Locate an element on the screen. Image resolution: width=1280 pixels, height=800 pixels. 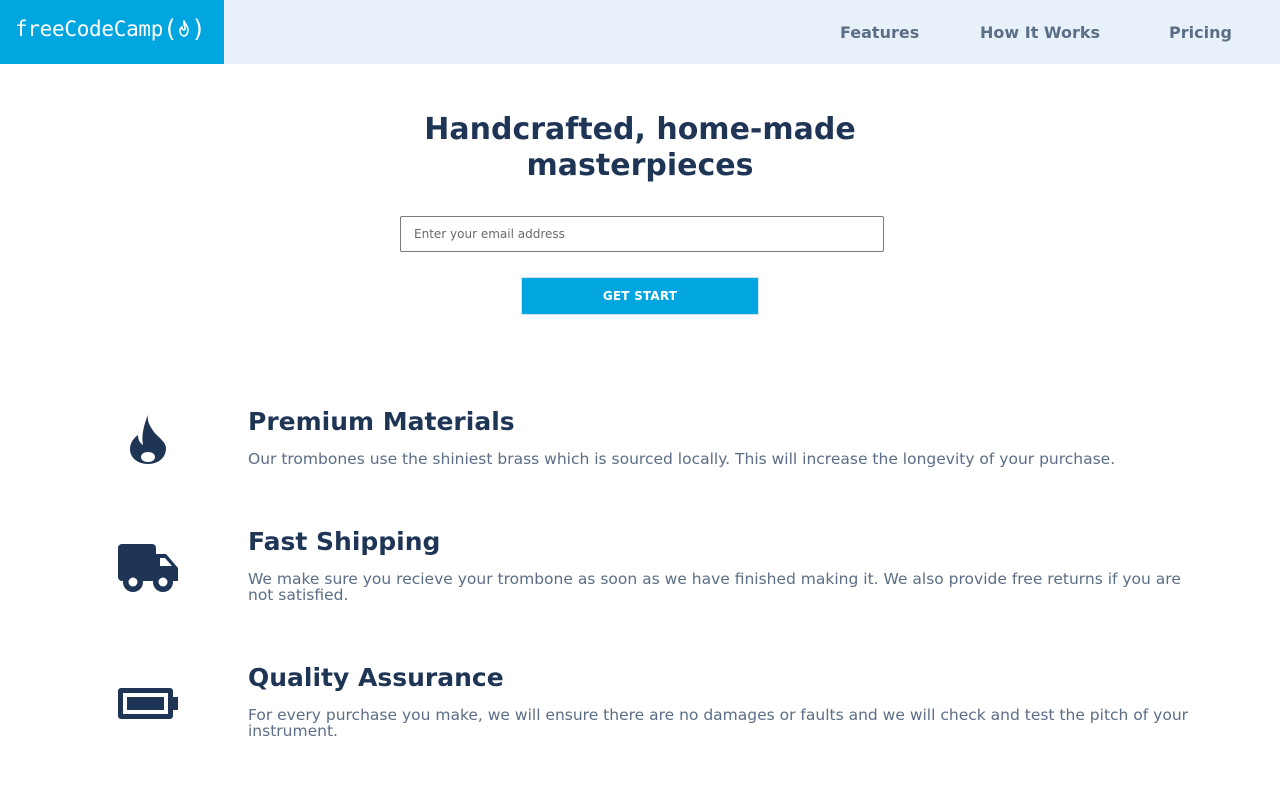
logo-link: freeCodeCamp ( ) is located at coordinates (112, 32).